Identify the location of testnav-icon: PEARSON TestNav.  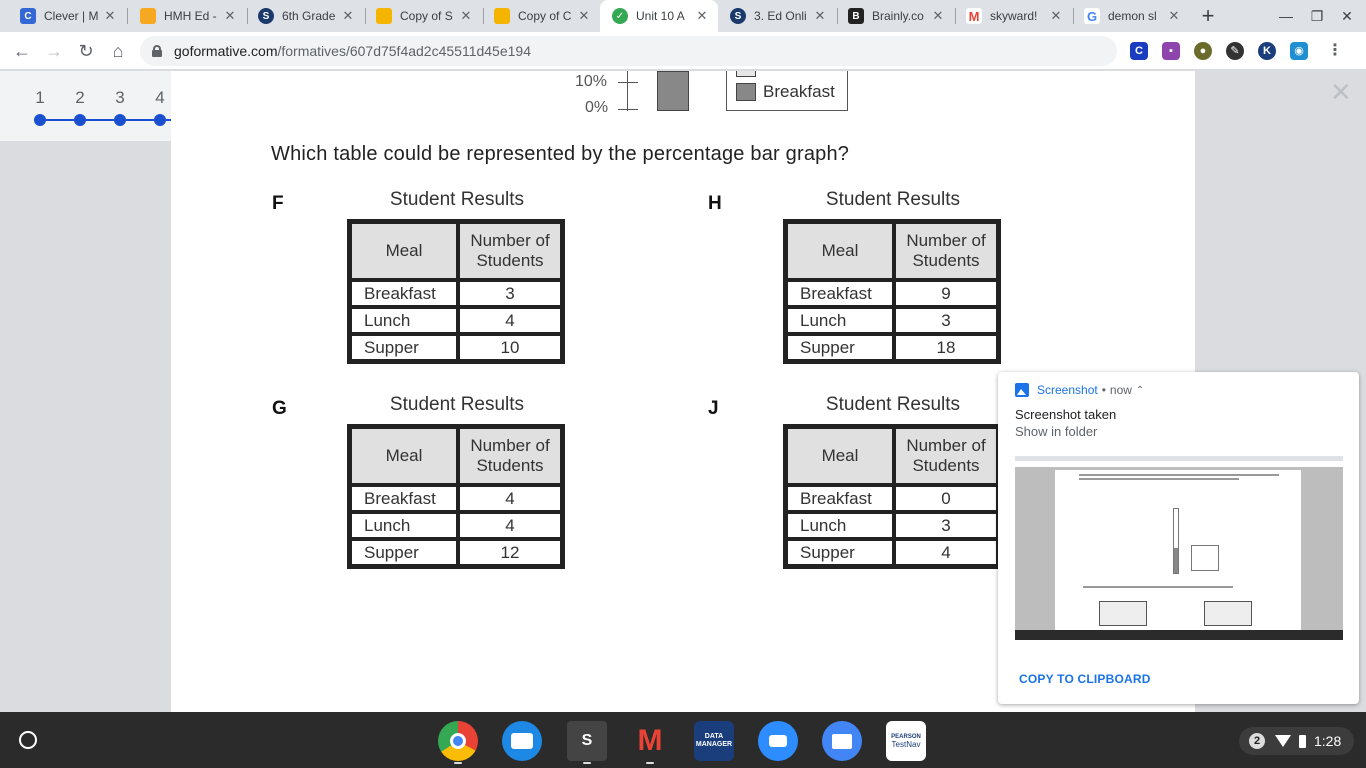
(906, 741).